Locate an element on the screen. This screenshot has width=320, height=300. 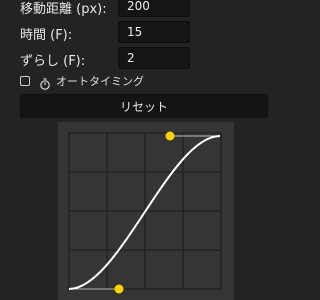
start-control-handle is located at coordinates (119, 289).